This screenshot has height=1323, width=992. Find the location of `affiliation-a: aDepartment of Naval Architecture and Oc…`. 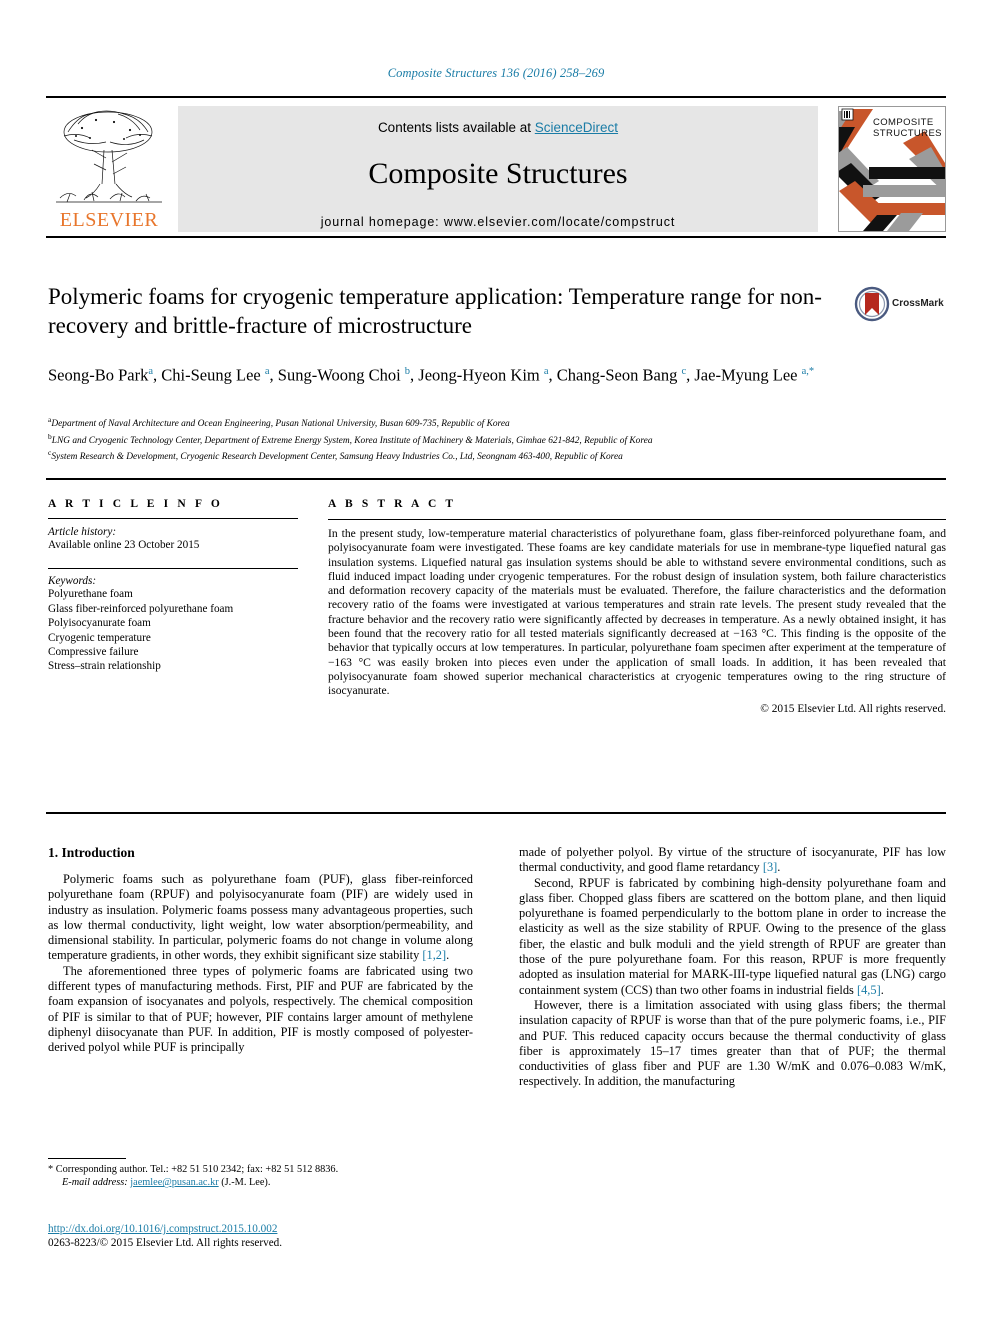

affiliation-a: aDepartment of Naval Architecture and Oc… is located at coordinates (463, 422).